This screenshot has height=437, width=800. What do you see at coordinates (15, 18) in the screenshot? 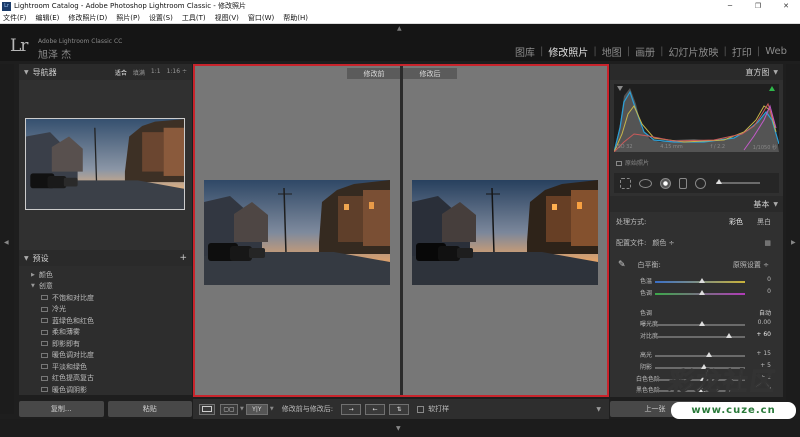
I see `menu-file: 文件(F)` at bounding box center [15, 18].